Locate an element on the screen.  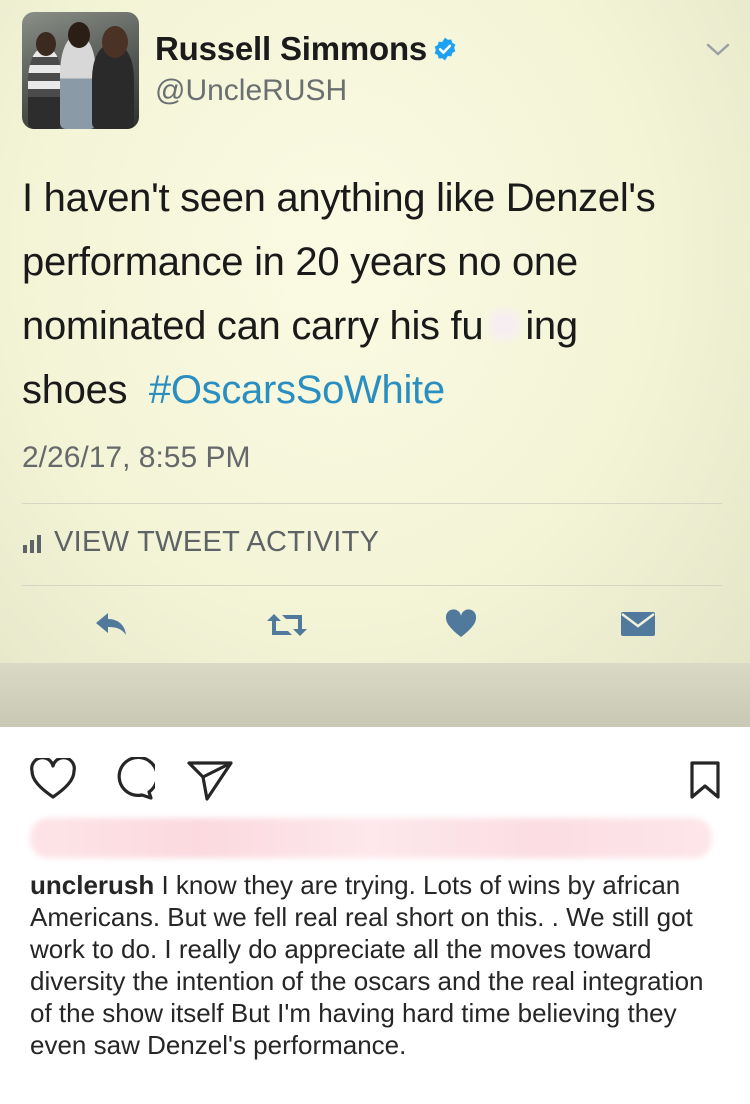
caption-username: unclerush is located at coordinates (92, 885).